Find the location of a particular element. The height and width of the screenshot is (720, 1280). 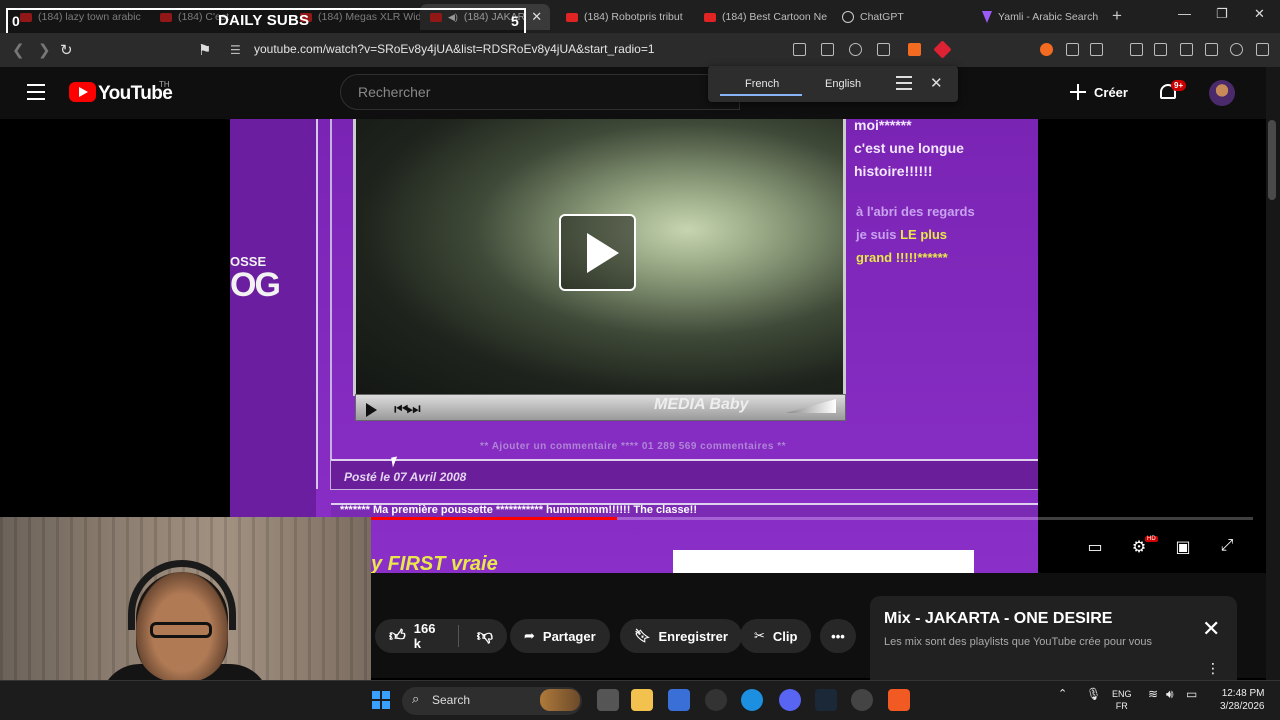

translate-source-tab: French is located at coordinates (762, 84).